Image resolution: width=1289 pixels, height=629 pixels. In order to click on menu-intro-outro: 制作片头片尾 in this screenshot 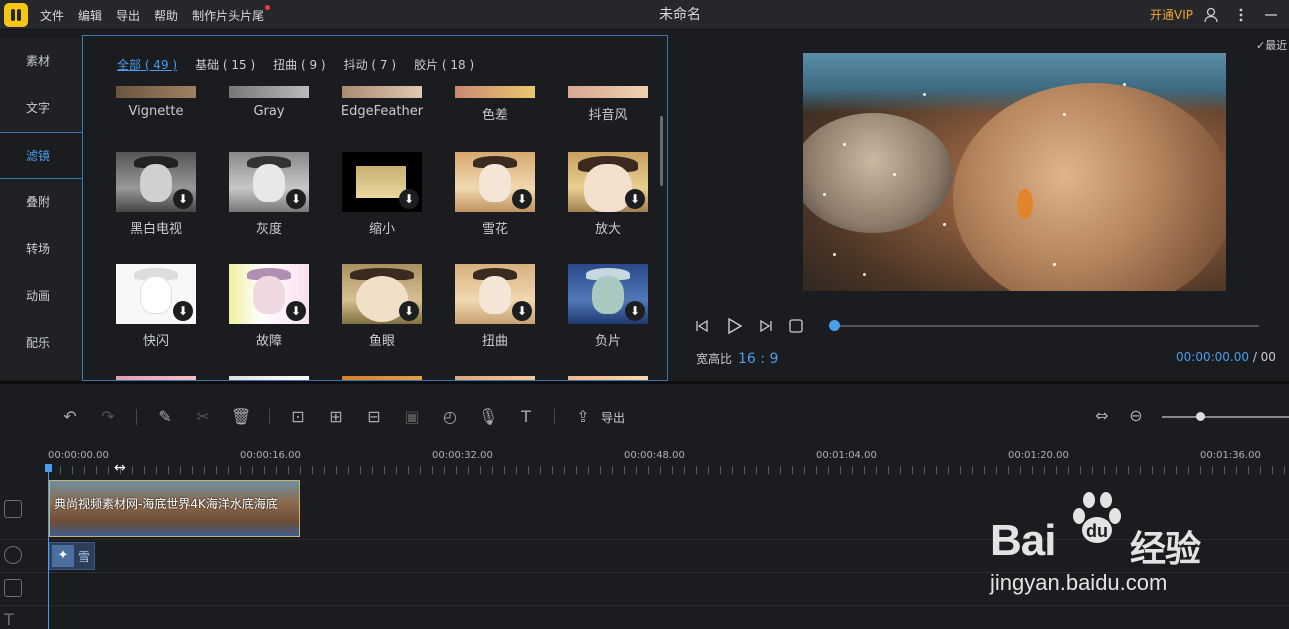, I will do `click(231, 14)`.